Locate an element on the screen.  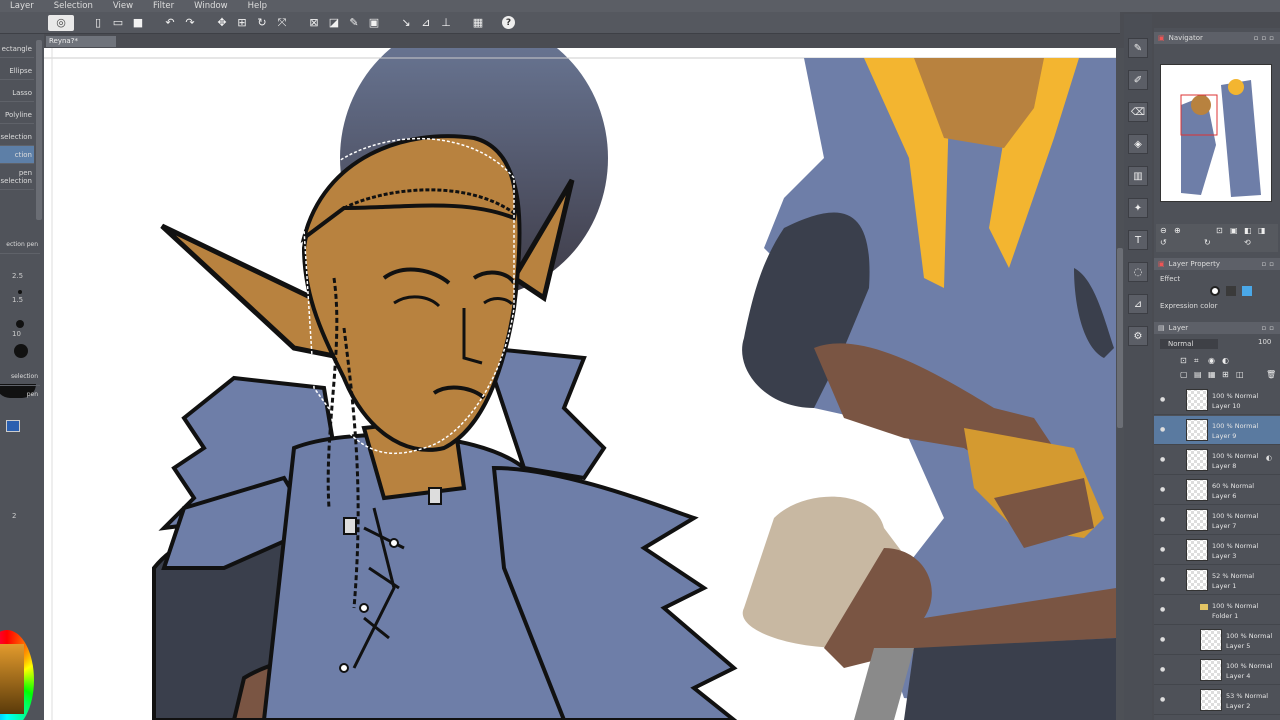
tool-lasso: Lasso is located at coordinates (17, 93).